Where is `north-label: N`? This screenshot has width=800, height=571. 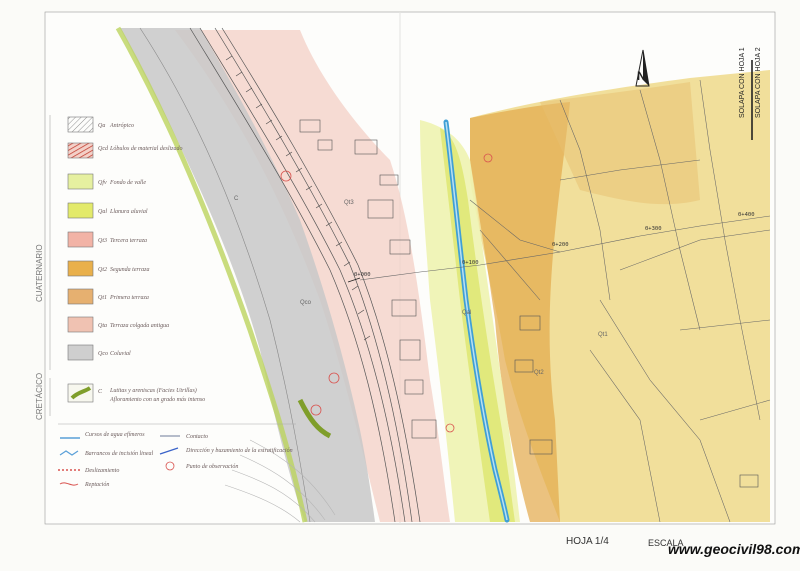
north-label: N is located at coordinates (641, 76).